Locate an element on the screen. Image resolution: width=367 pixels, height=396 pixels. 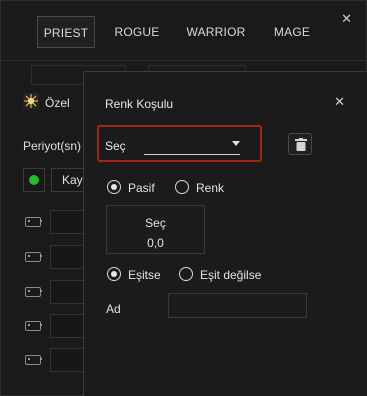
not-equal-radio is located at coordinates (186, 274).